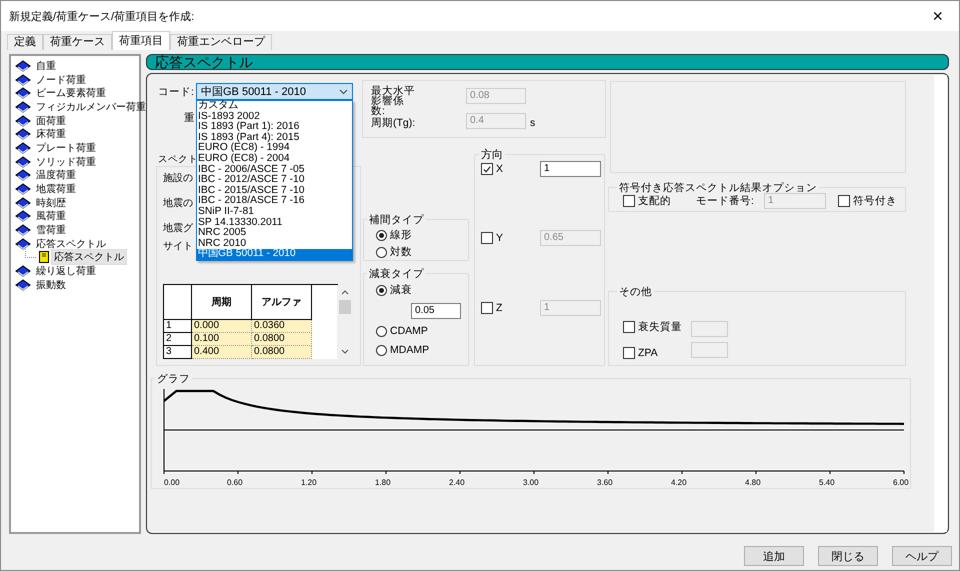 The height and width of the screenshot is (571, 960). I want to click on dropdown-option: IBC - 2006/ASCE 7 -05, so click(274, 170).